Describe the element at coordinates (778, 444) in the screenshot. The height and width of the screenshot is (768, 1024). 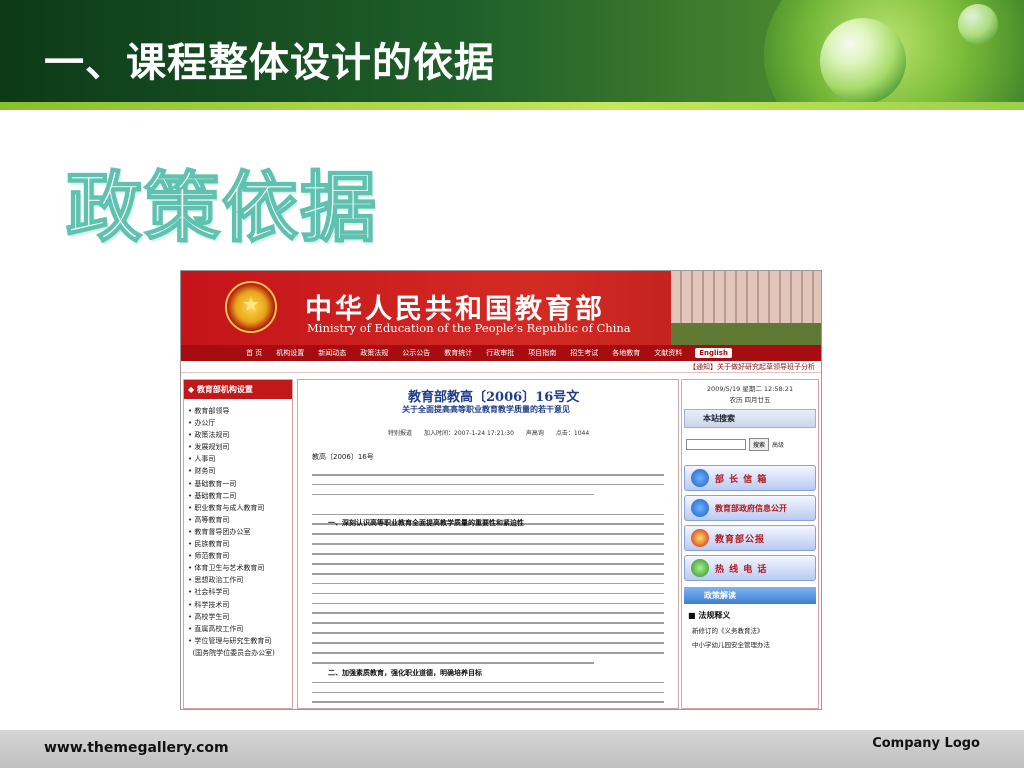
I see `advanced-search-link: 高级` at that location.